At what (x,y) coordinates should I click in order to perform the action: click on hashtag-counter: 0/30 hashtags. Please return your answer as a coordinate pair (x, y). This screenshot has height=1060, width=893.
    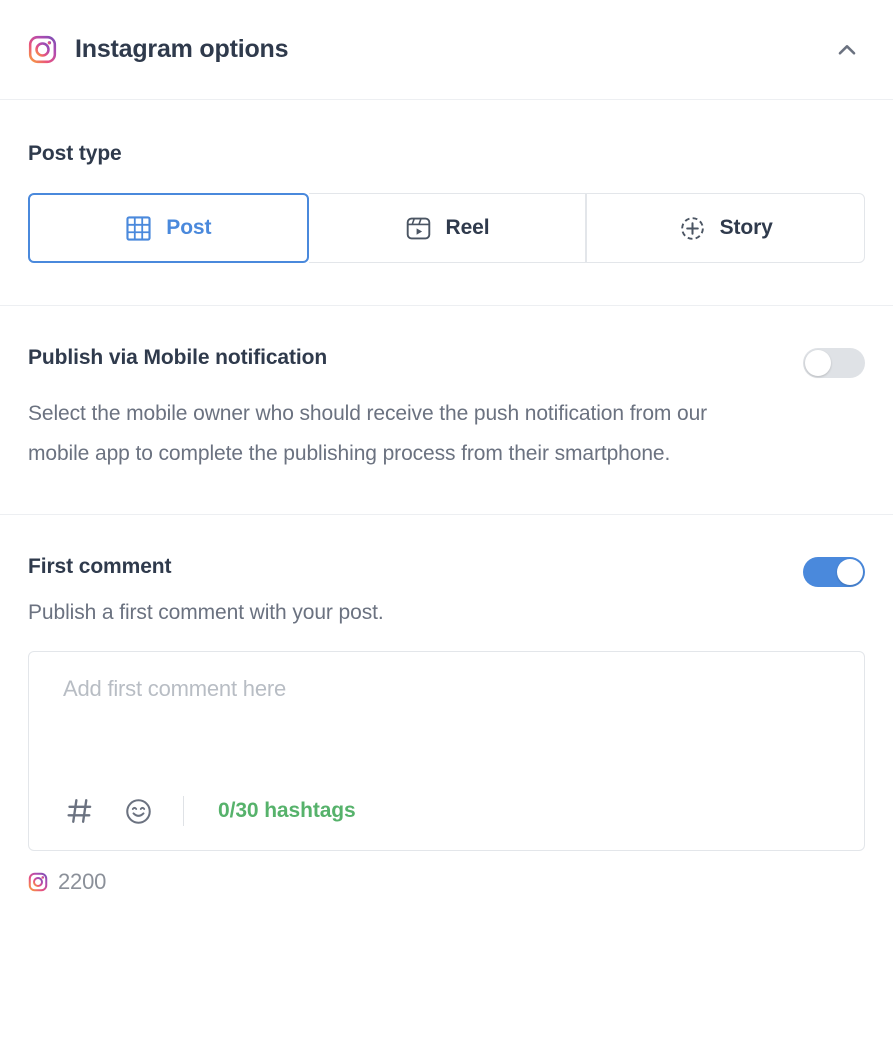
    Looking at the image, I should click on (287, 810).